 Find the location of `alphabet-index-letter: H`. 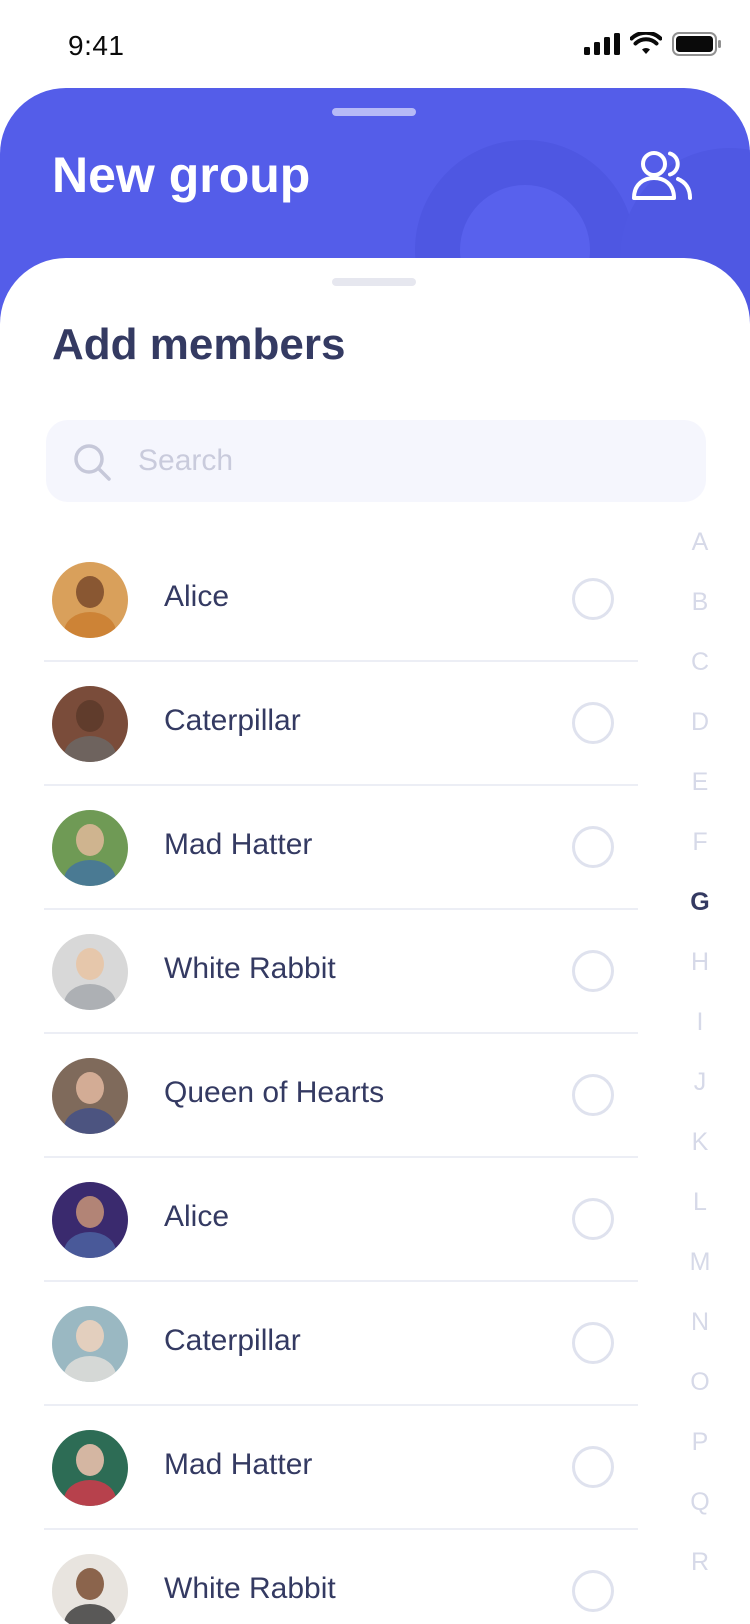

alphabet-index-letter: H is located at coordinates (700, 962).